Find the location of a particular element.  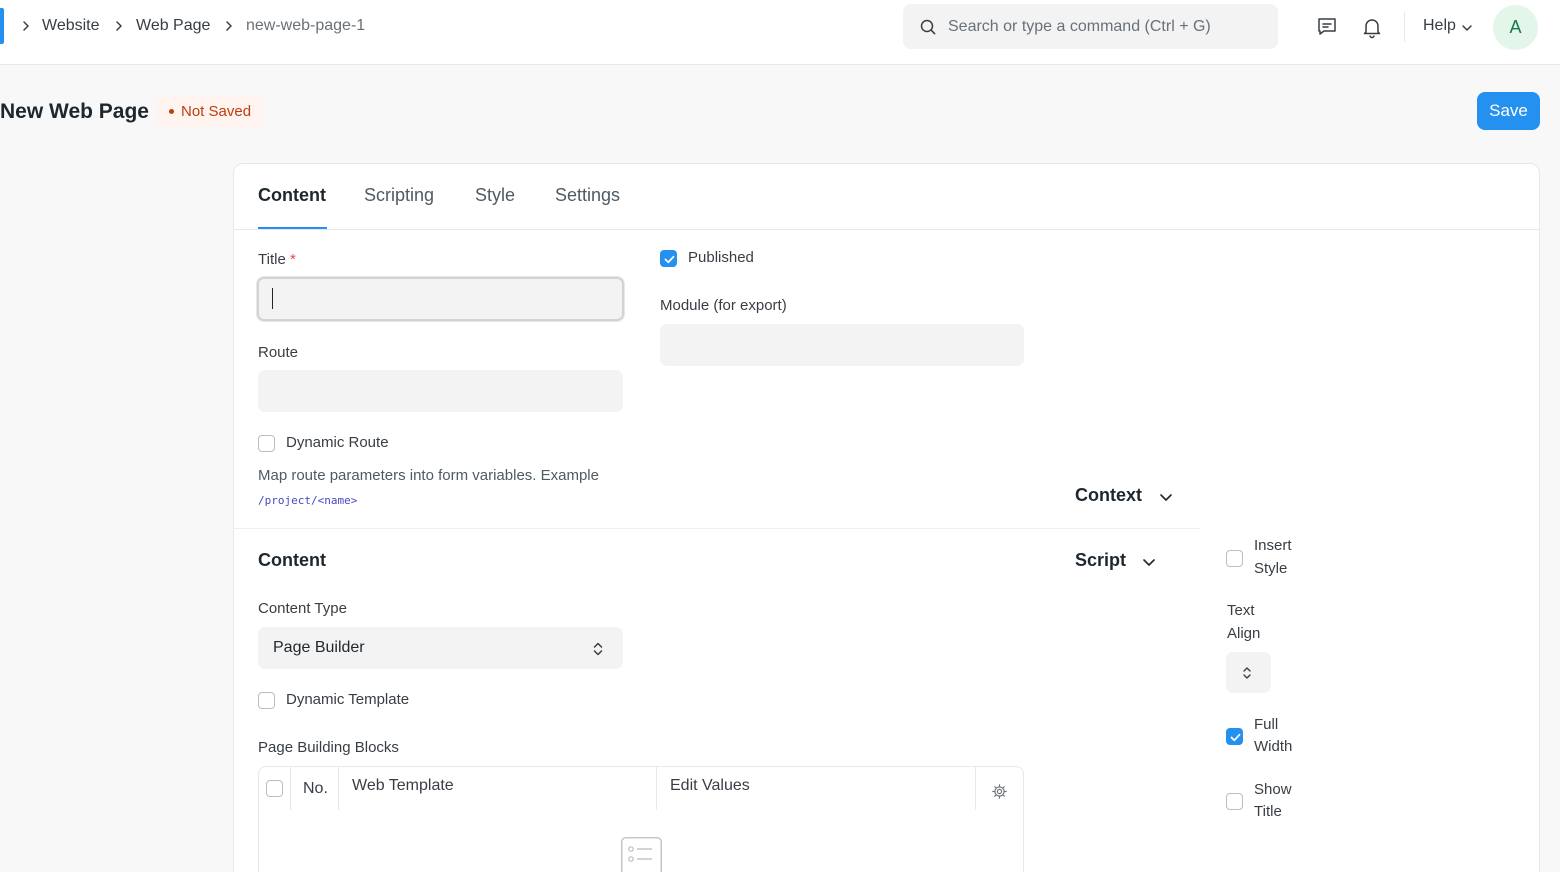

published-checkbox is located at coordinates (668, 258).